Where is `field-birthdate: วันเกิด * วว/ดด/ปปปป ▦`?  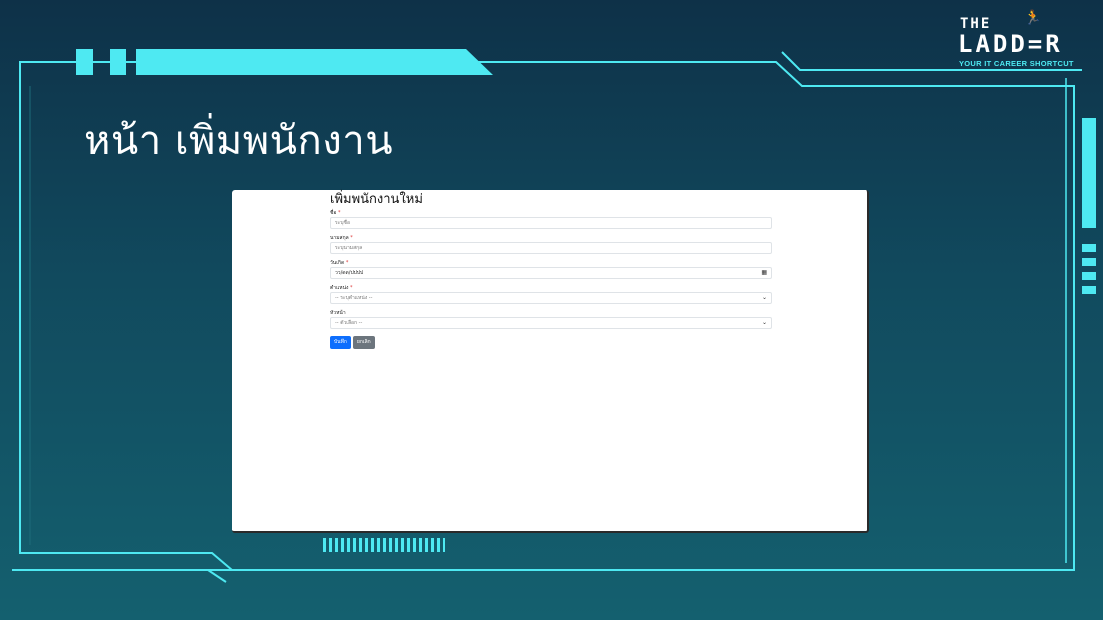 field-birthdate: วันเกิด * วว/ดด/ปปปป ▦ is located at coordinates (551, 269).